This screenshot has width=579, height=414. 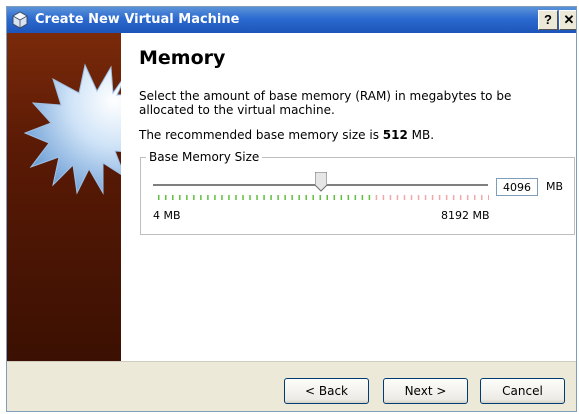 What do you see at coordinates (517, 187) in the screenshot?
I see `memory-size-input` at bounding box center [517, 187].